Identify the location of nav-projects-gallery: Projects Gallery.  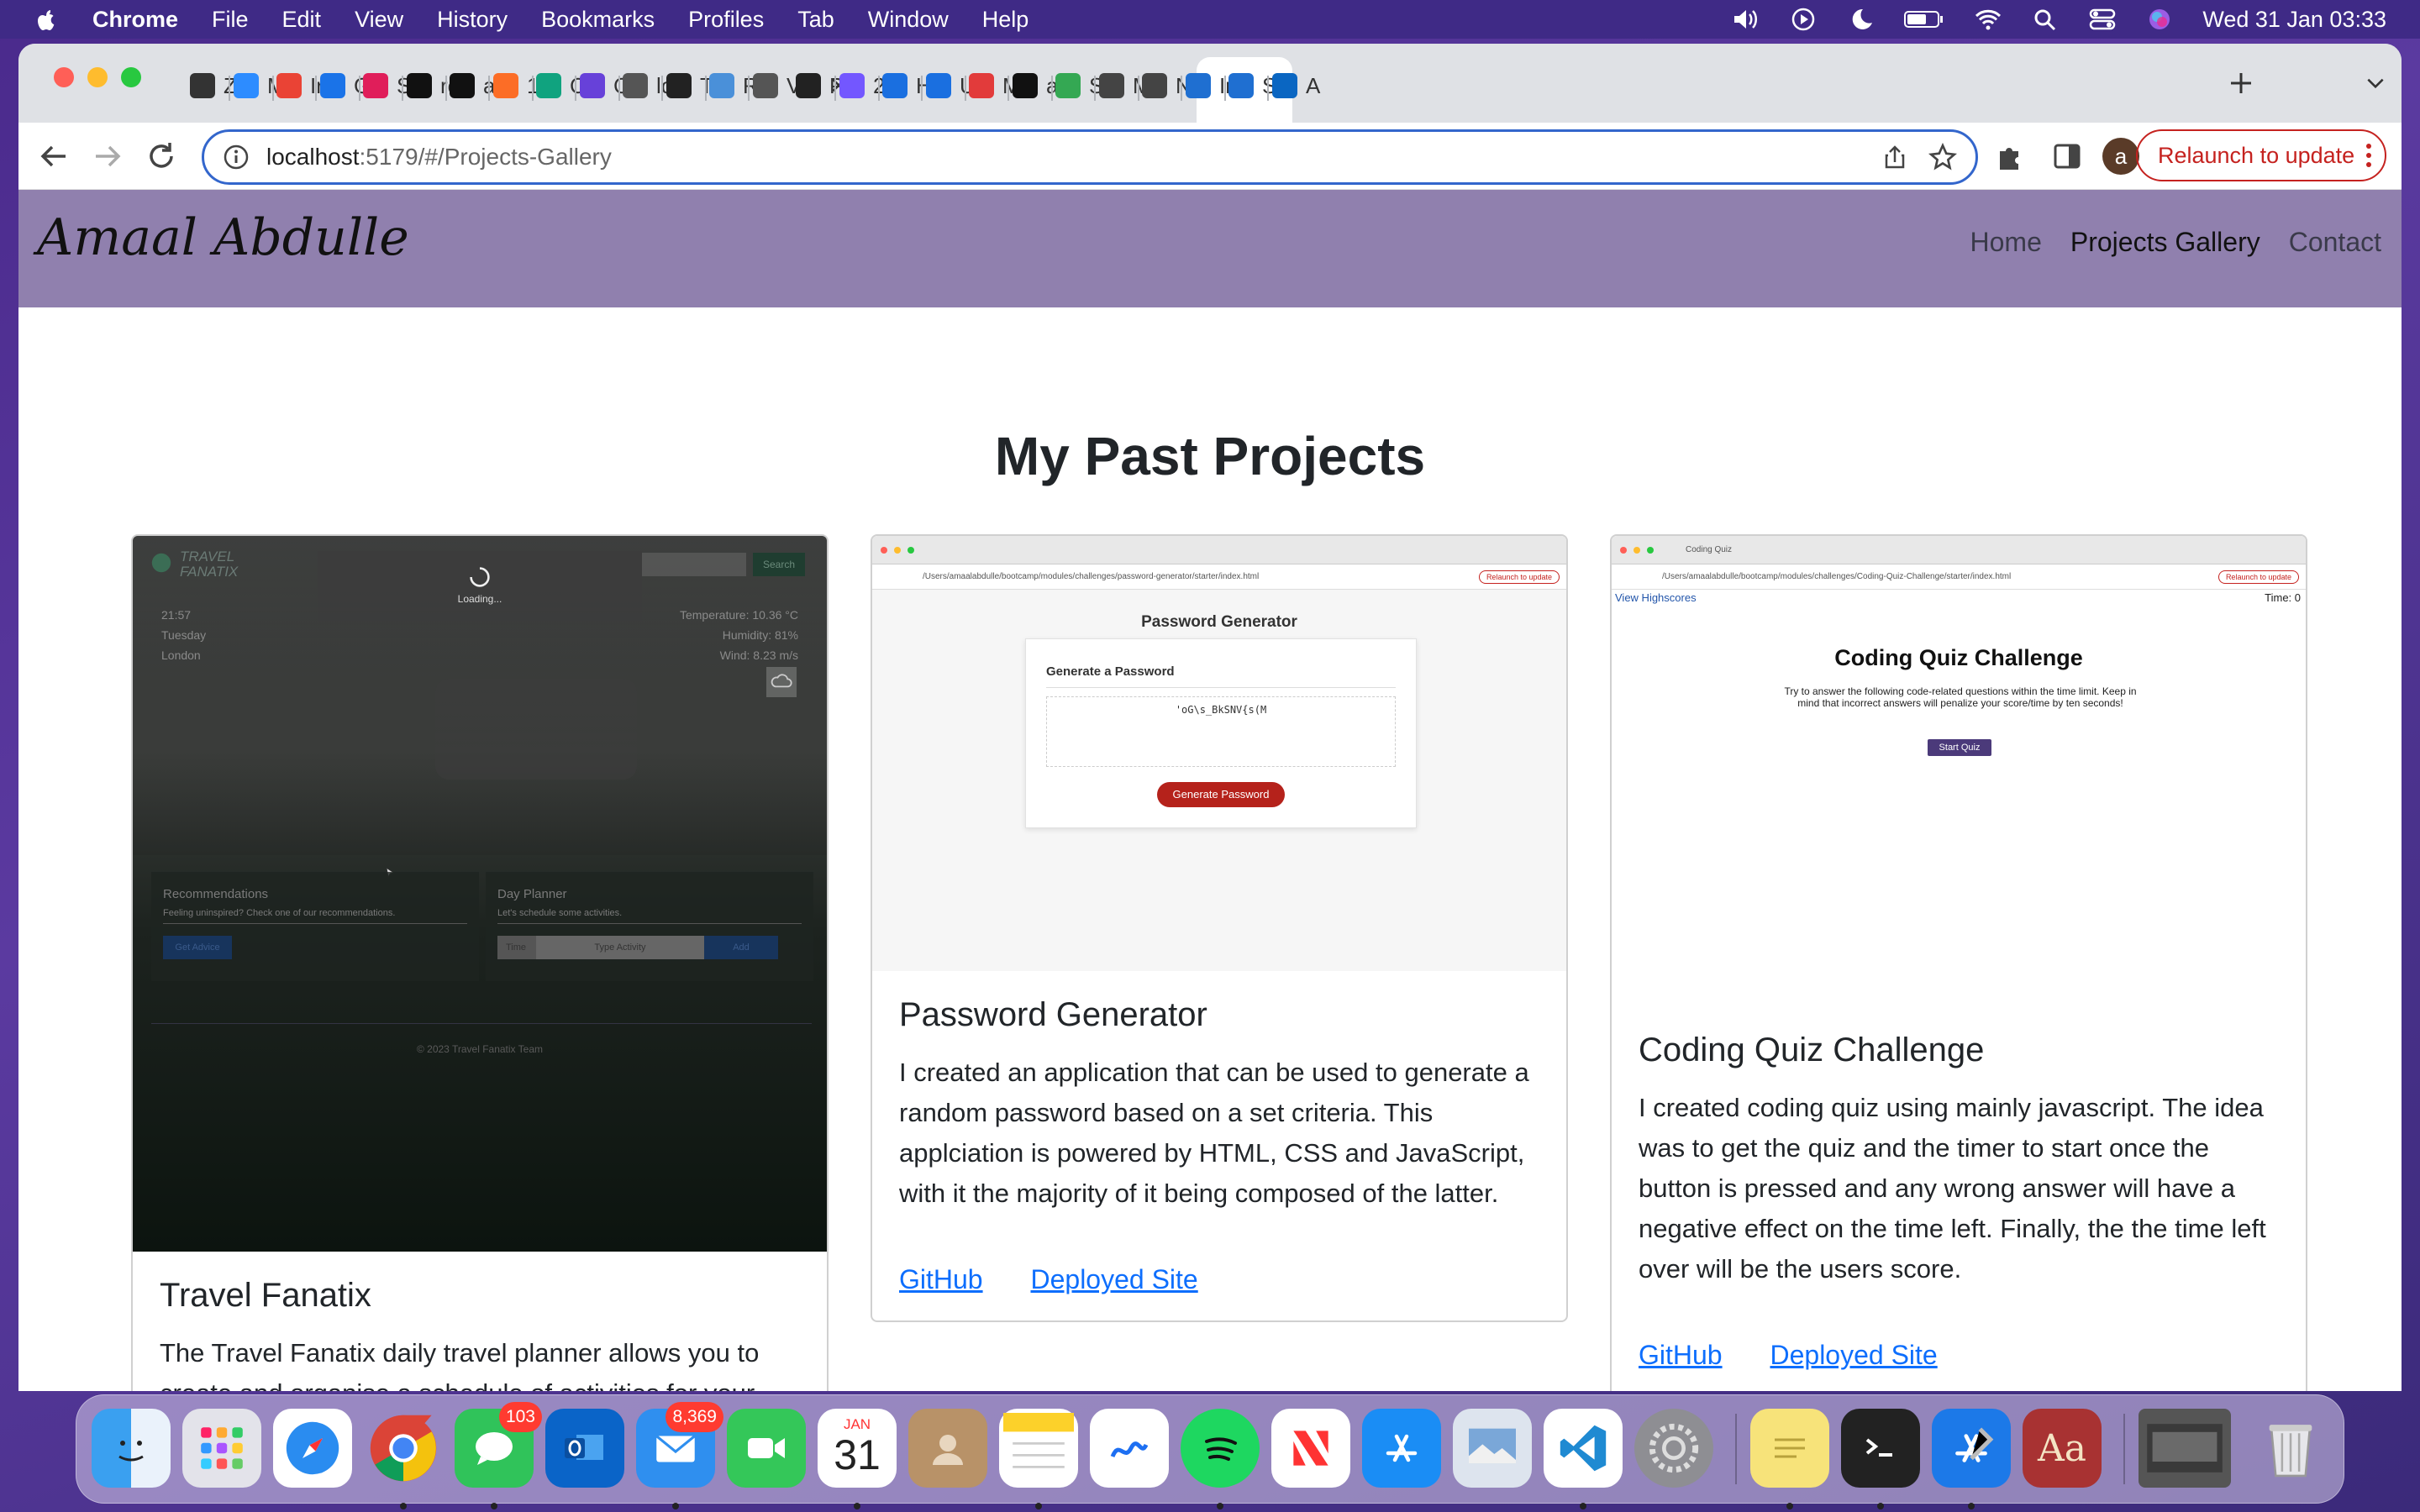
(2165, 242).